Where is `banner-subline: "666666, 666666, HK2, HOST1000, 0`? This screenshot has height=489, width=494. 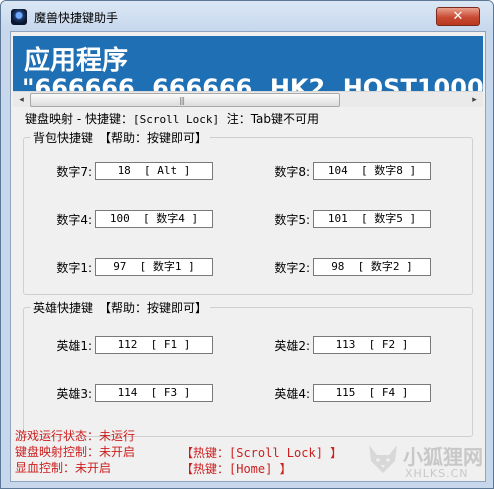 banner-subline: "666666, 666666, HK2, HOST1000, 0 is located at coordinates (252, 83).